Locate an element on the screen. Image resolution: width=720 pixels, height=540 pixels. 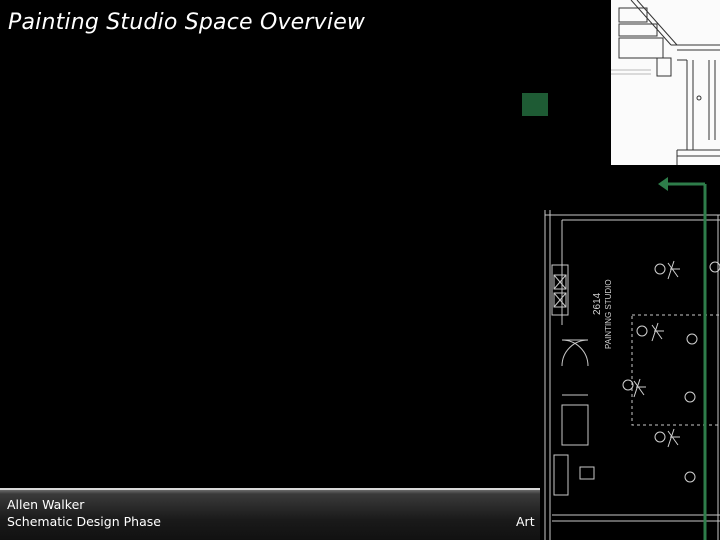
room-name: PAINTING STUDIO is located at coordinates (608, 314).